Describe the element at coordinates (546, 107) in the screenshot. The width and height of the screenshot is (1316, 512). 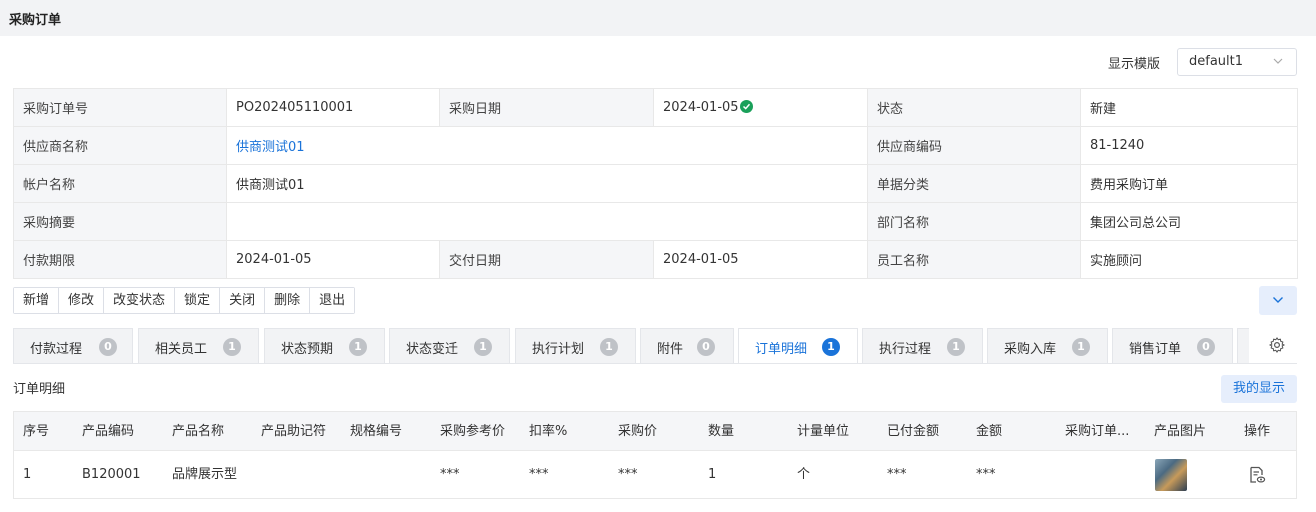
I see `field-label: 采购日期` at that location.